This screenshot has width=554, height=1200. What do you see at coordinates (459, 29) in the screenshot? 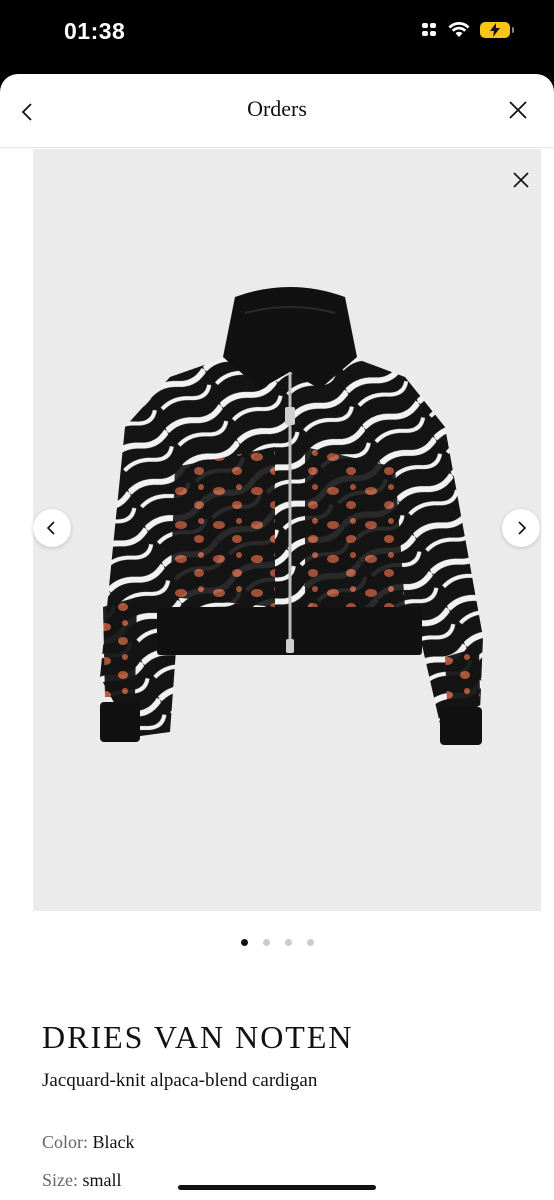
I see `wifi-icon` at bounding box center [459, 29].